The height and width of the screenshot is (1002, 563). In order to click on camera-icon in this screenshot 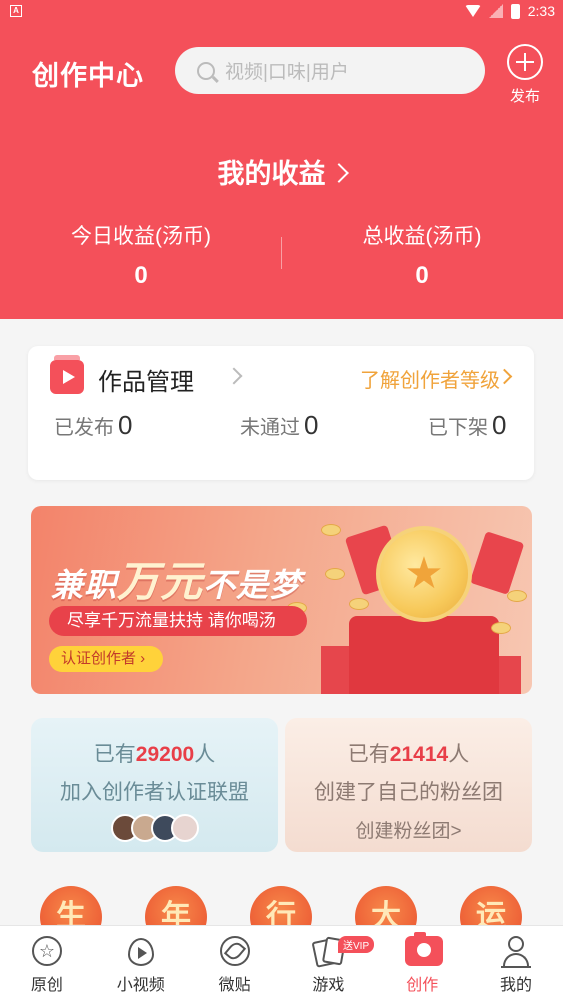, I will do `click(424, 949)`.